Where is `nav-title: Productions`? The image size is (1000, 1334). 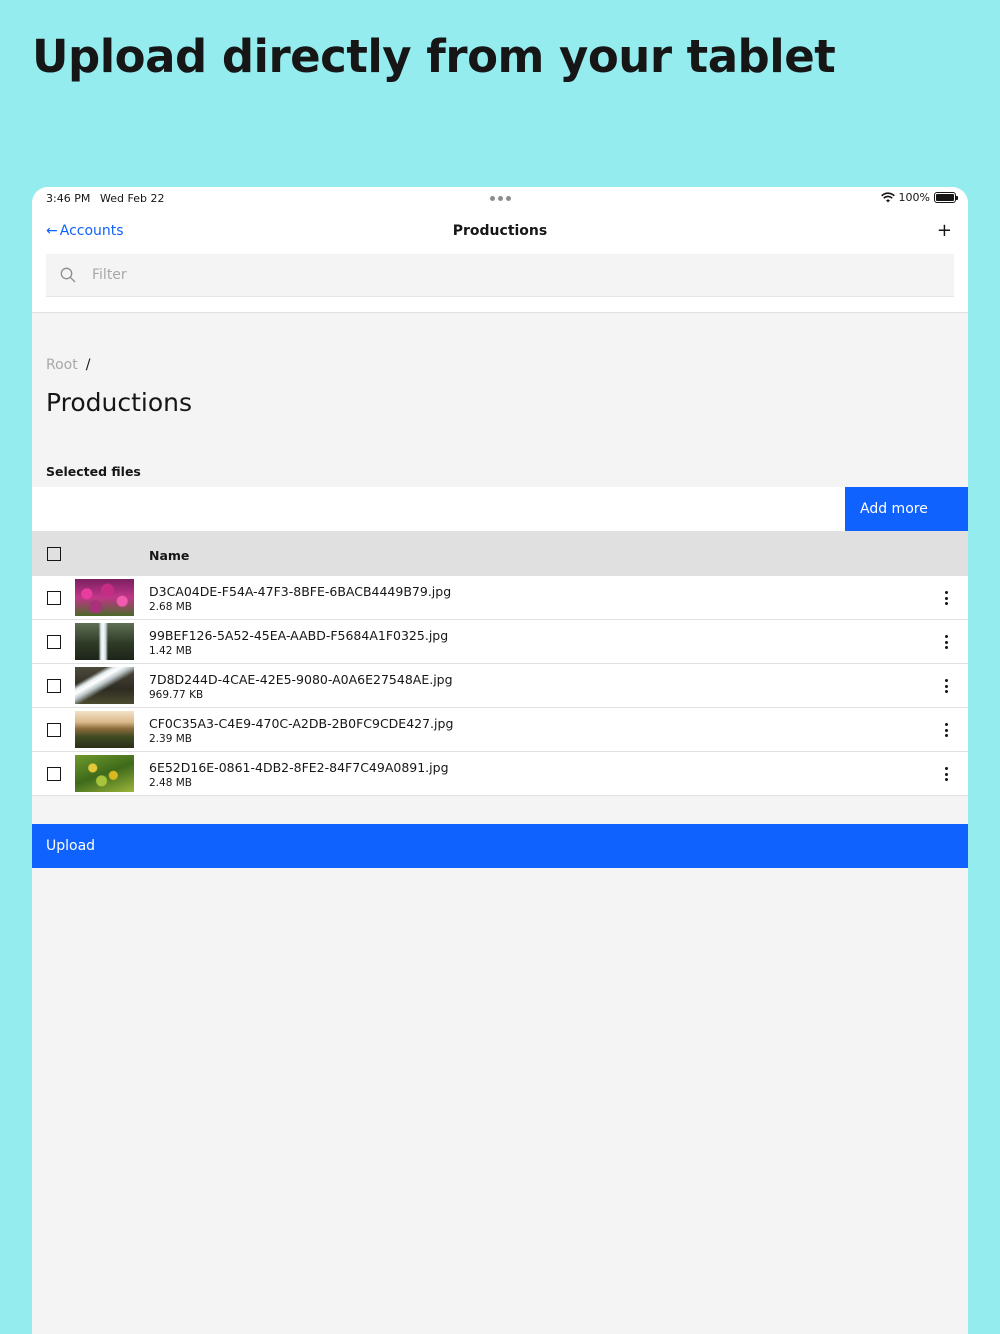
nav-title: Productions is located at coordinates (500, 231).